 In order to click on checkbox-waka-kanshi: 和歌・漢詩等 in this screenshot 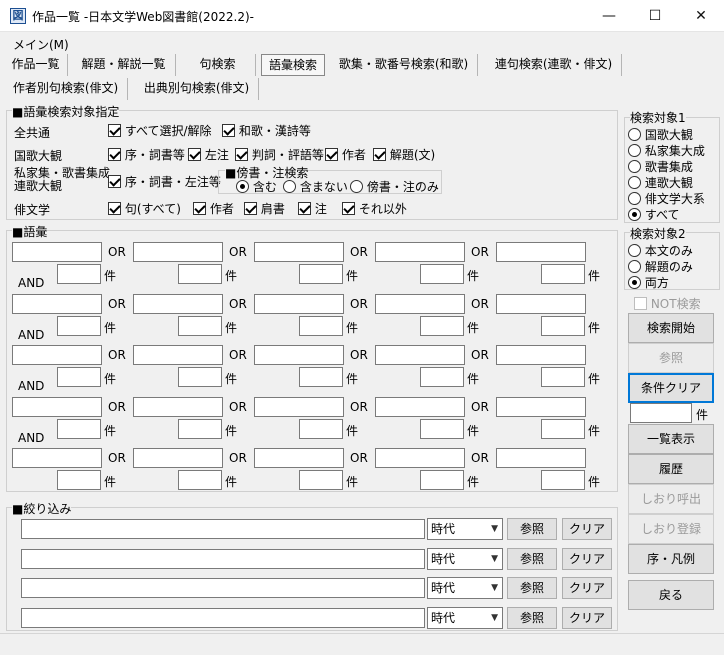, I will do `click(266, 130)`.